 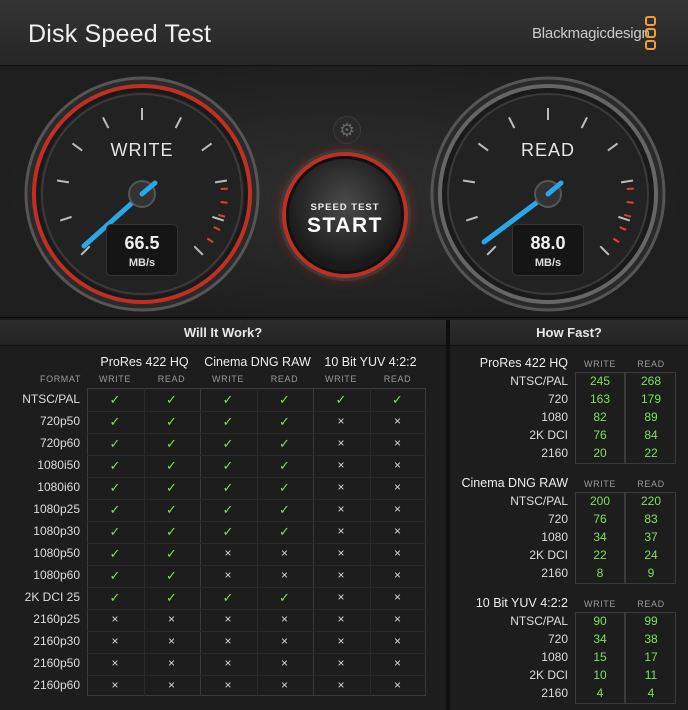 I want to click on write-speed-value: 8, so click(x=600, y=573).